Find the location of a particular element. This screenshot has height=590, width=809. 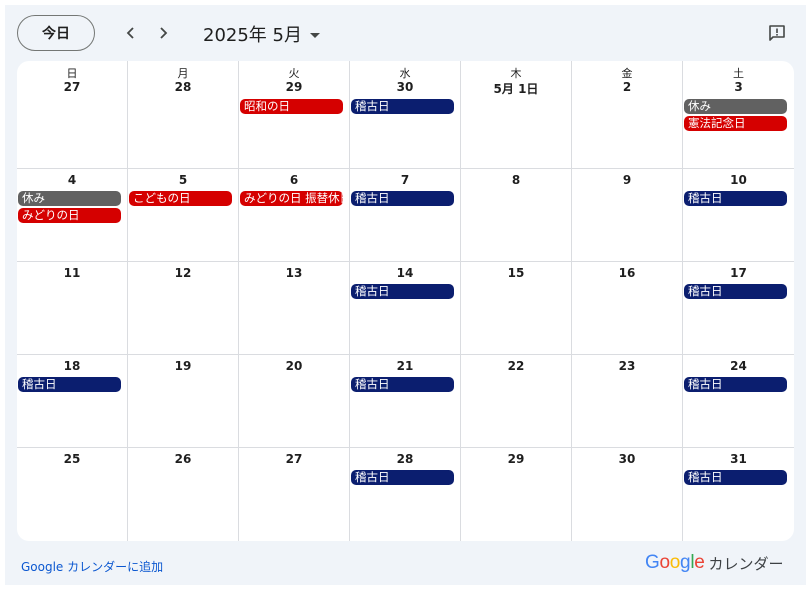

day-cell: 16 is located at coordinates (627, 308).